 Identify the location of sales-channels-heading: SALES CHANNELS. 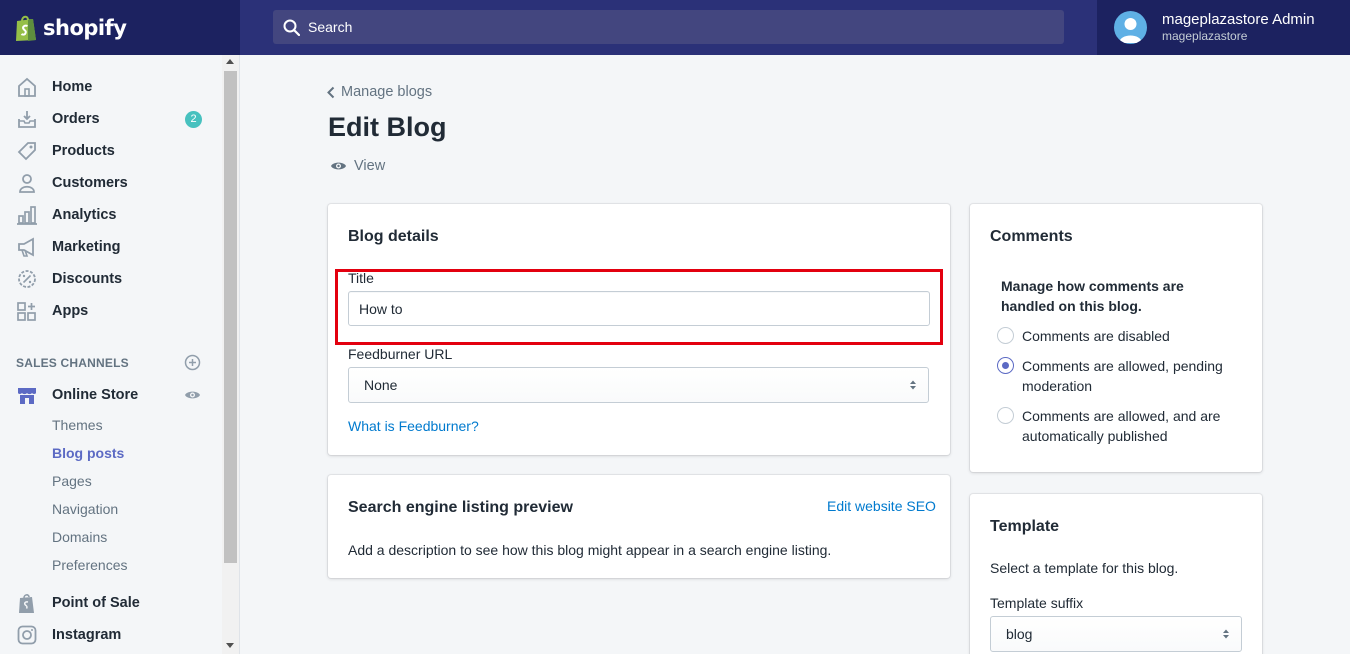
(72, 363).